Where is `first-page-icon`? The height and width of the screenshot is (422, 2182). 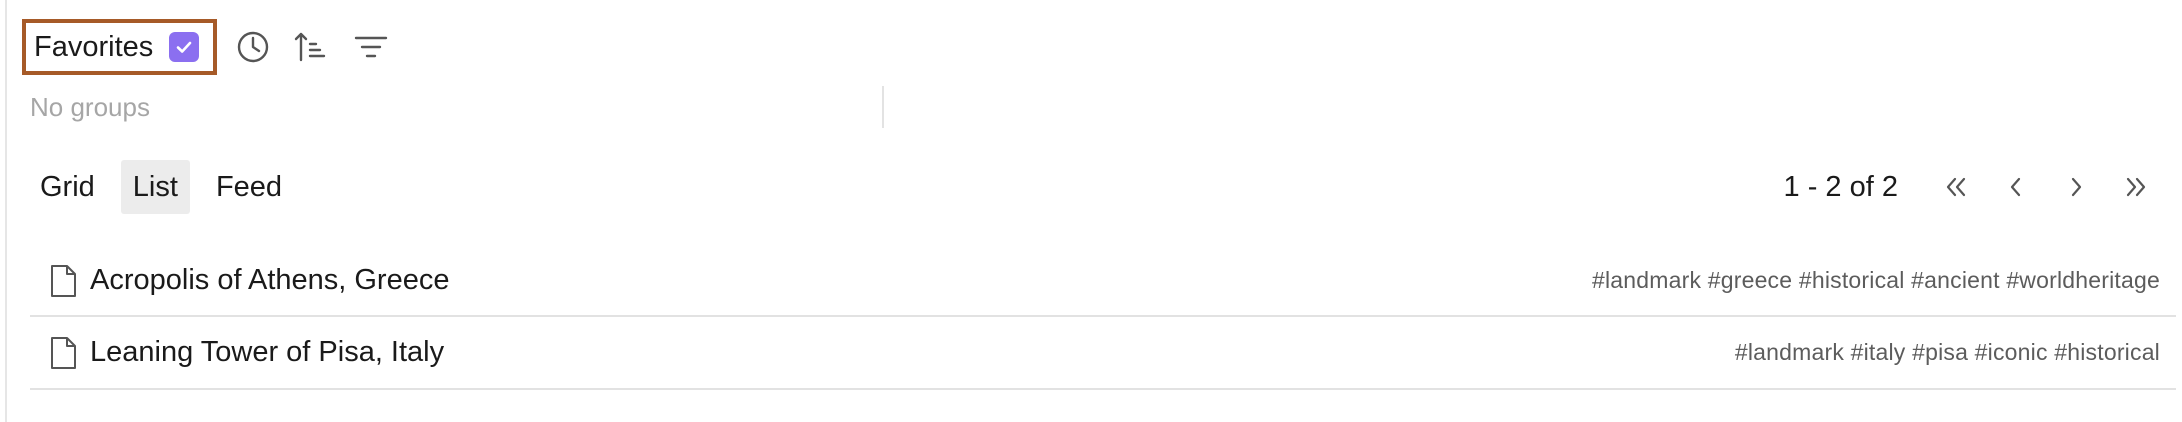 first-page-icon is located at coordinates (1956, 187).